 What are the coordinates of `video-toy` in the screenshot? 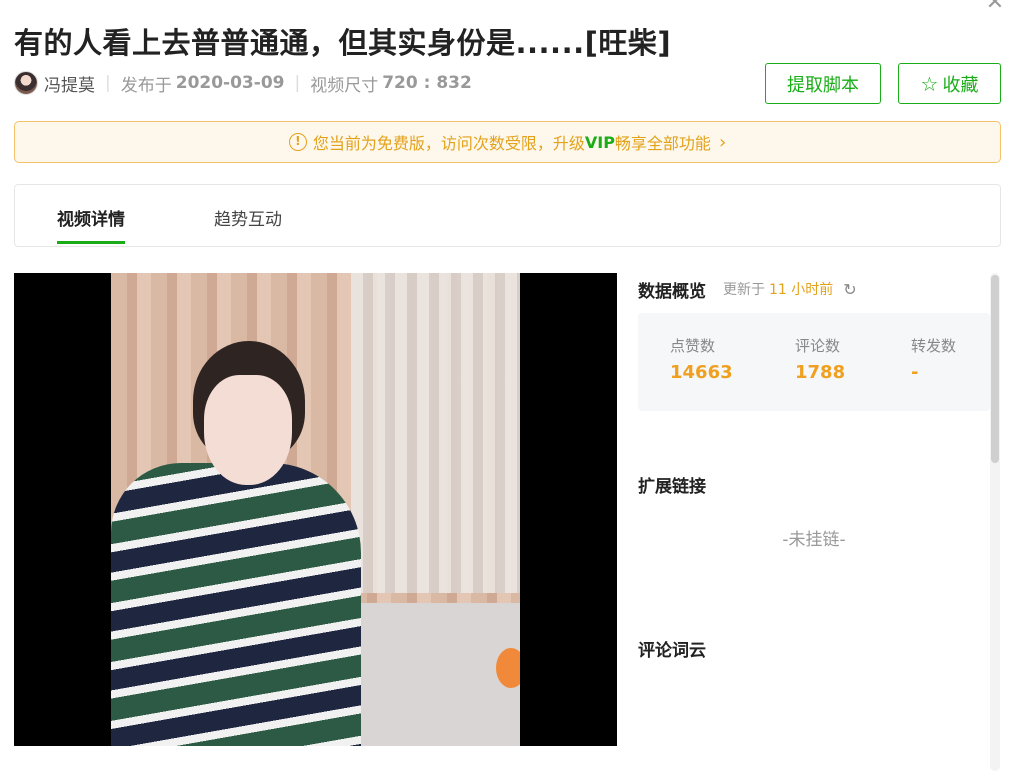 It's located at (508, 668).